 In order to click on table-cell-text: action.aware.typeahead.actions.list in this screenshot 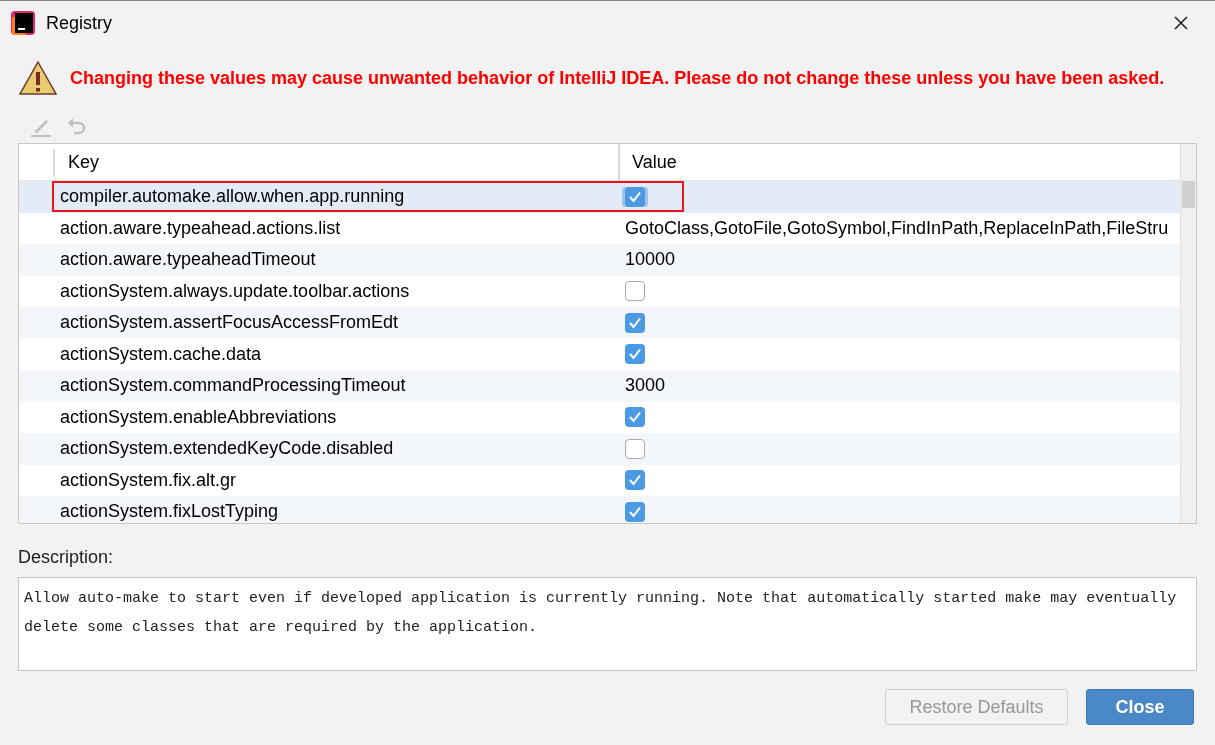, I will do `click(201, 228)`.